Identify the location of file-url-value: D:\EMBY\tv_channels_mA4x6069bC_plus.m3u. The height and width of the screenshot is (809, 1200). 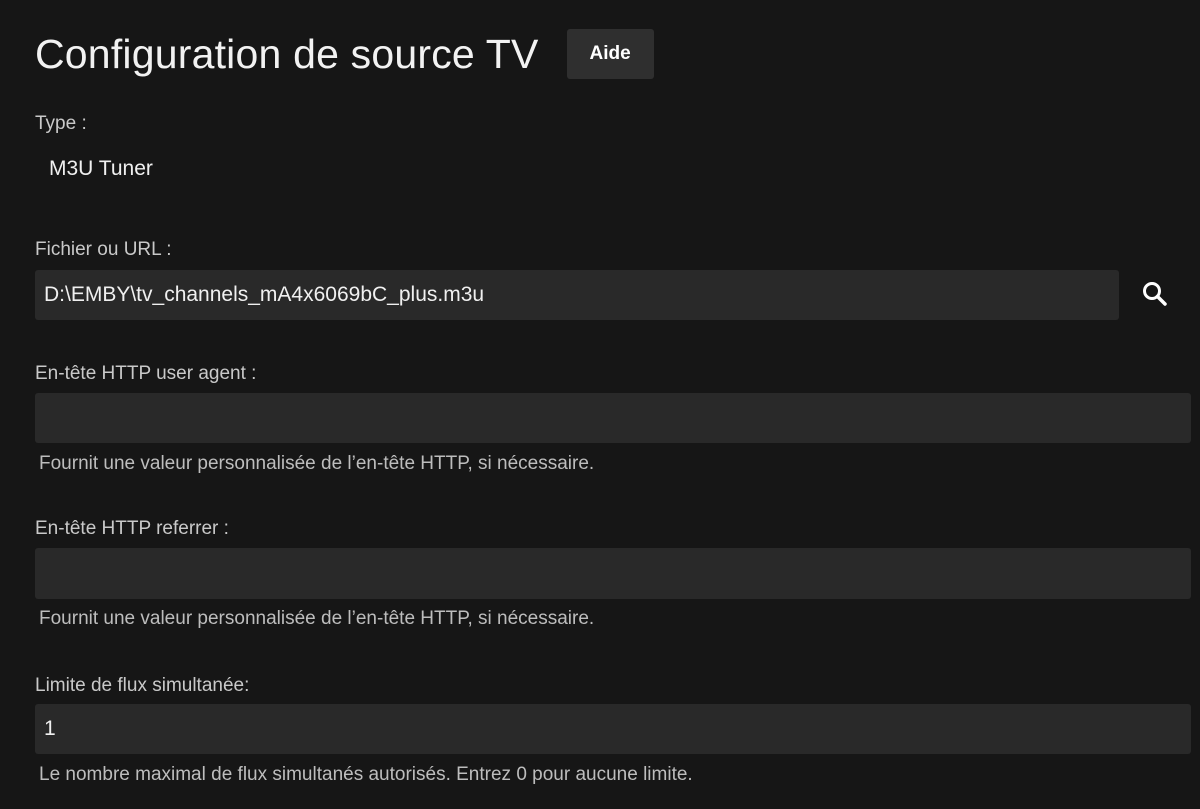
(264, 294).